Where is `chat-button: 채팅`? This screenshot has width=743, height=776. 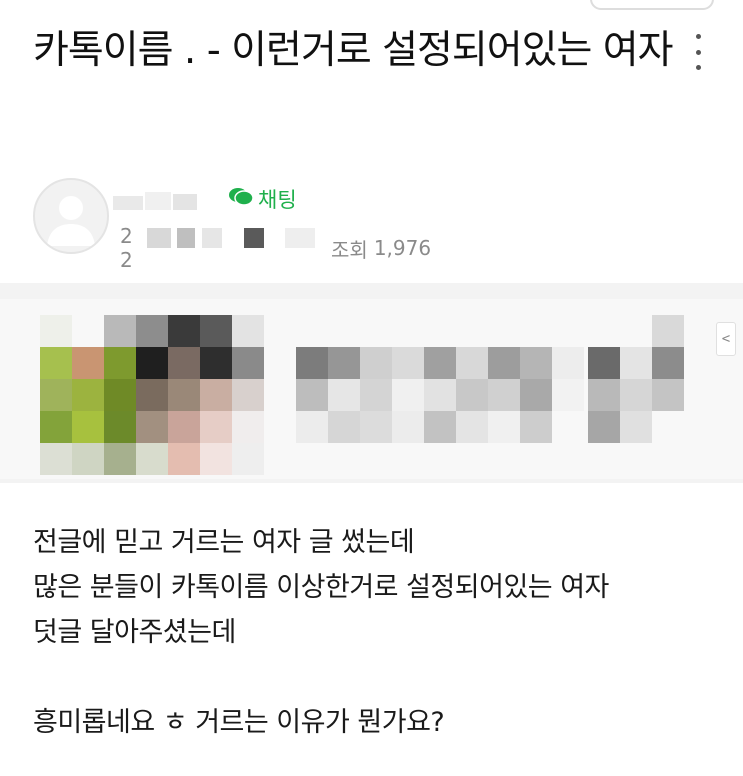 chat-button: 채팅 is located at coordinates (262, 199).